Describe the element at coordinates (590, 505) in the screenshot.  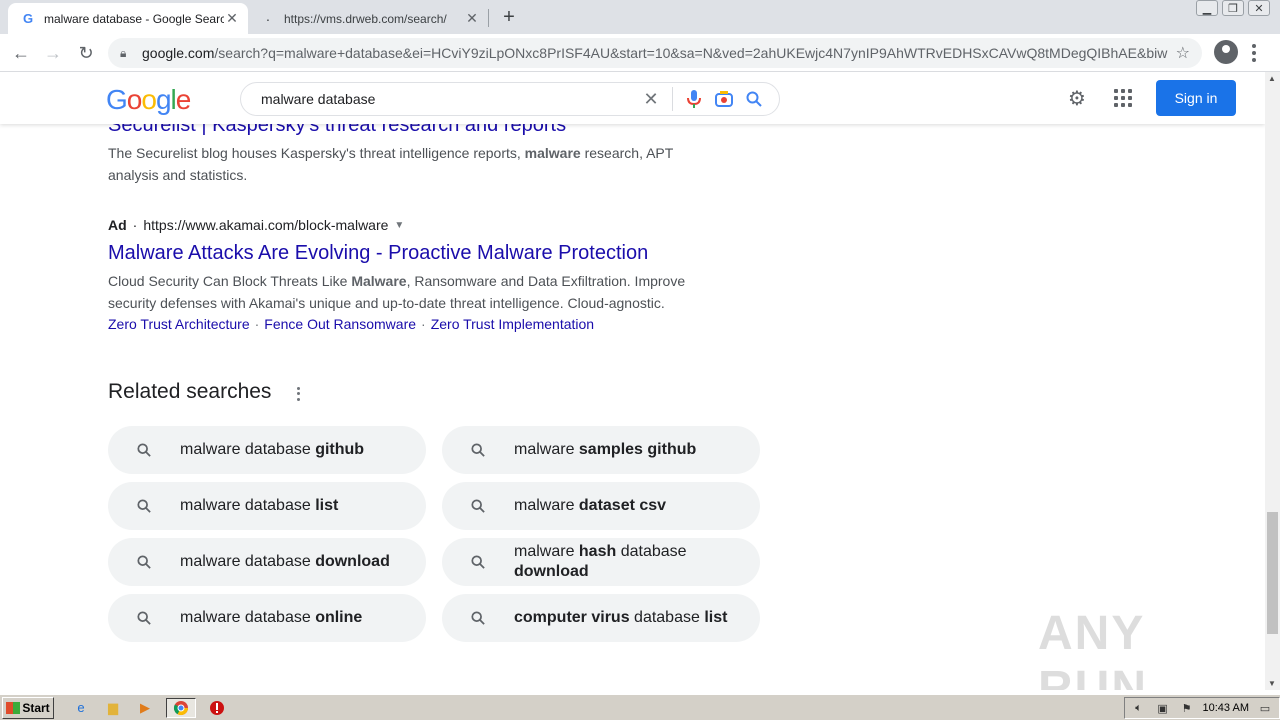
I see `related-search-label: malware dataset csv` at that location.